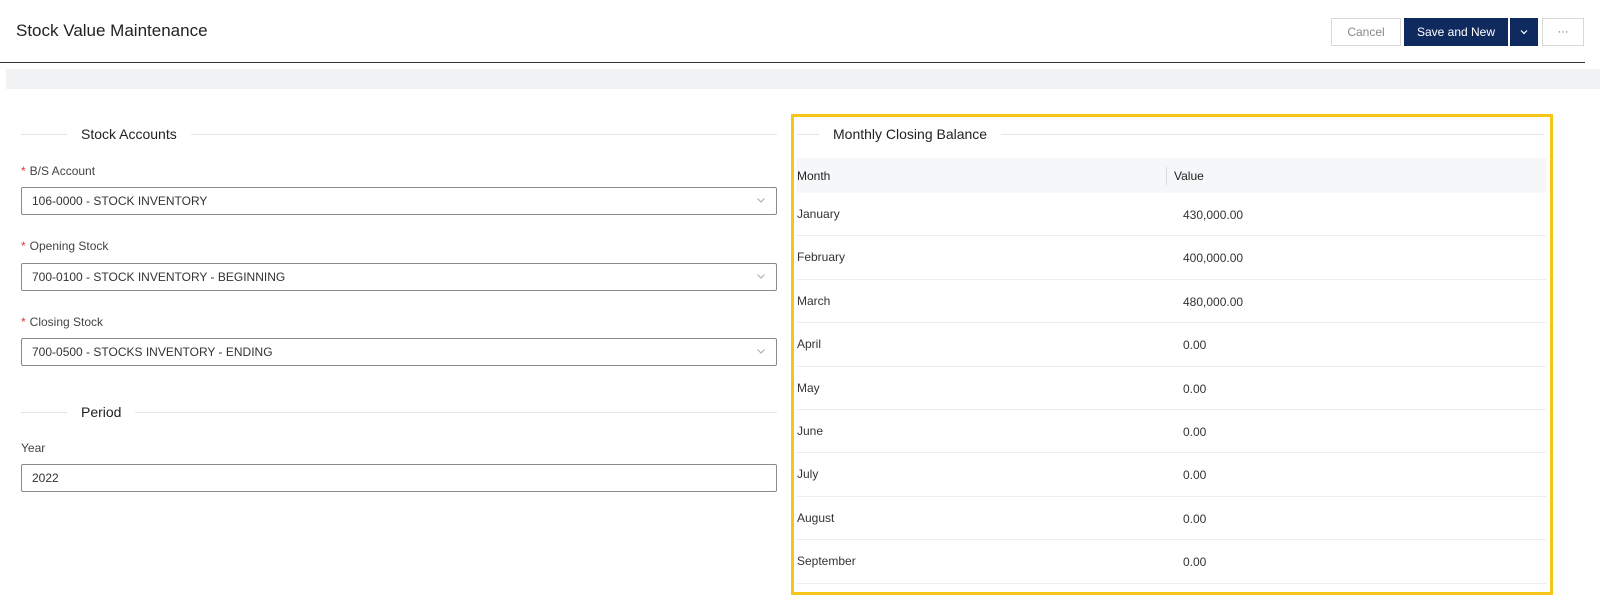  I want to click on table-row: May 0.00, so click(1171, 388).